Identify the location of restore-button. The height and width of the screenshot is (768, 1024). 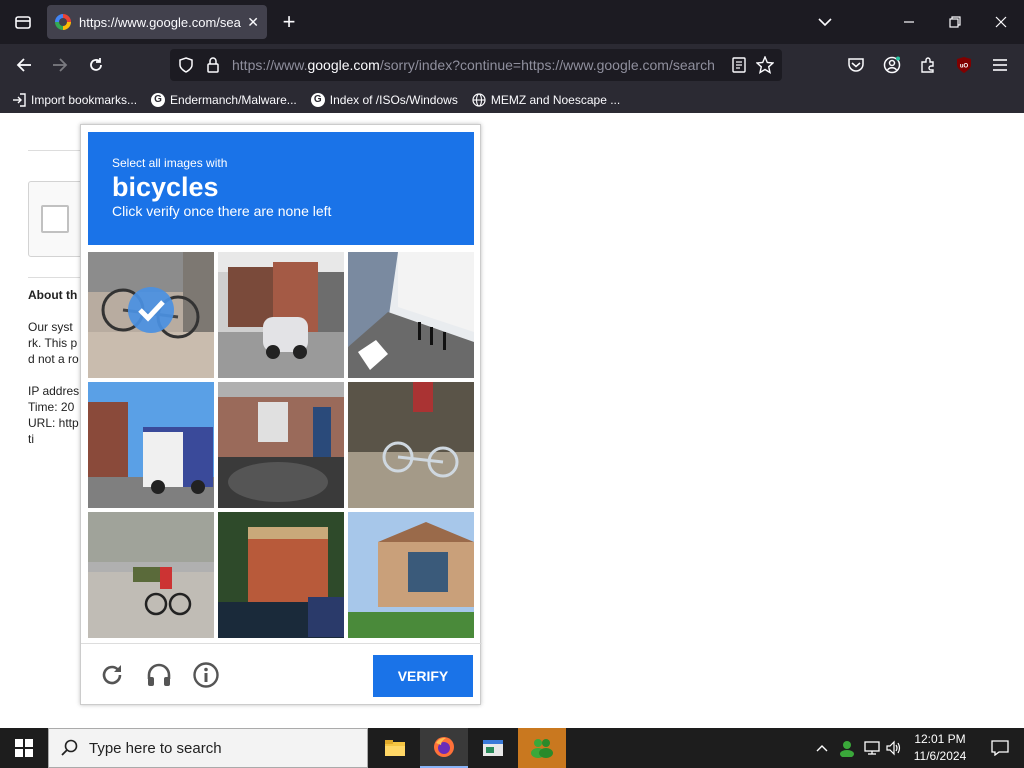
(955, 22).